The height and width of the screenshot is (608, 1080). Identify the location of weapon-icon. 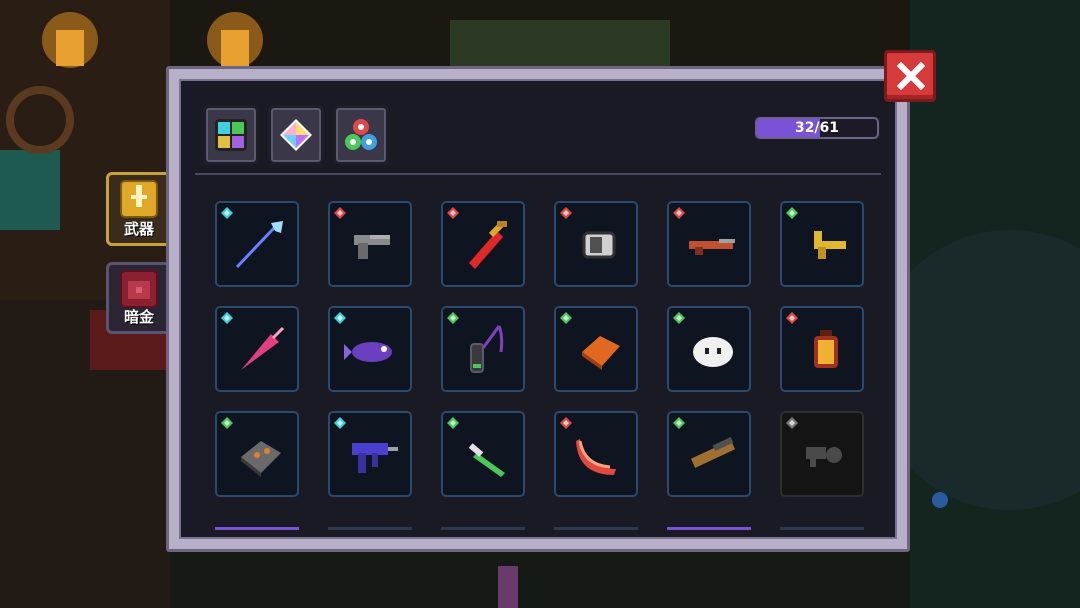
(139, 199).